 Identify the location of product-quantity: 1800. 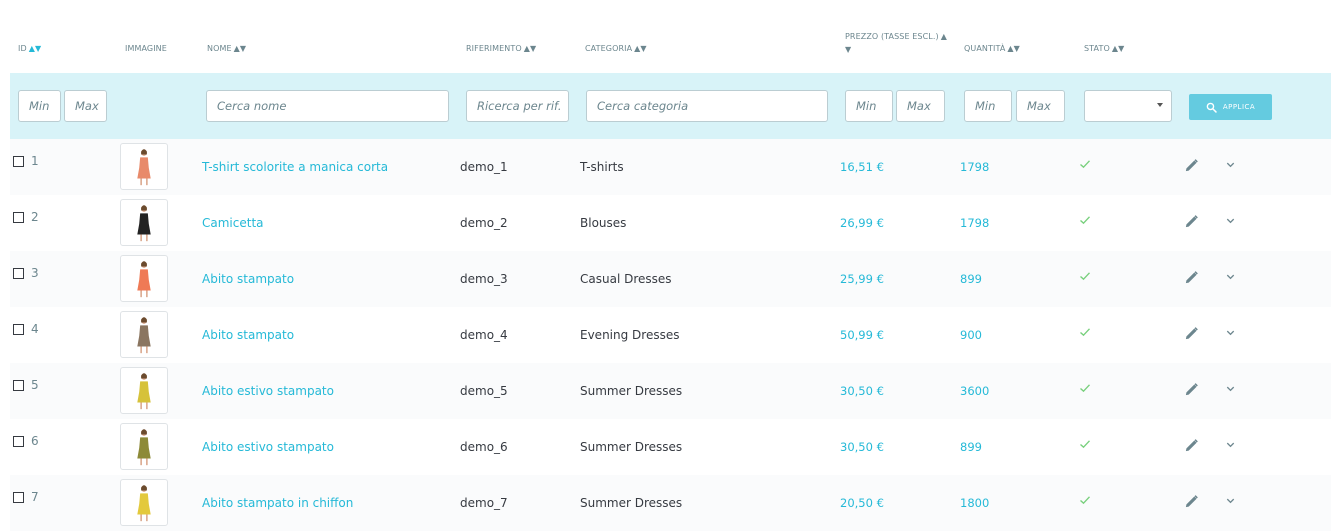
(974, 503).